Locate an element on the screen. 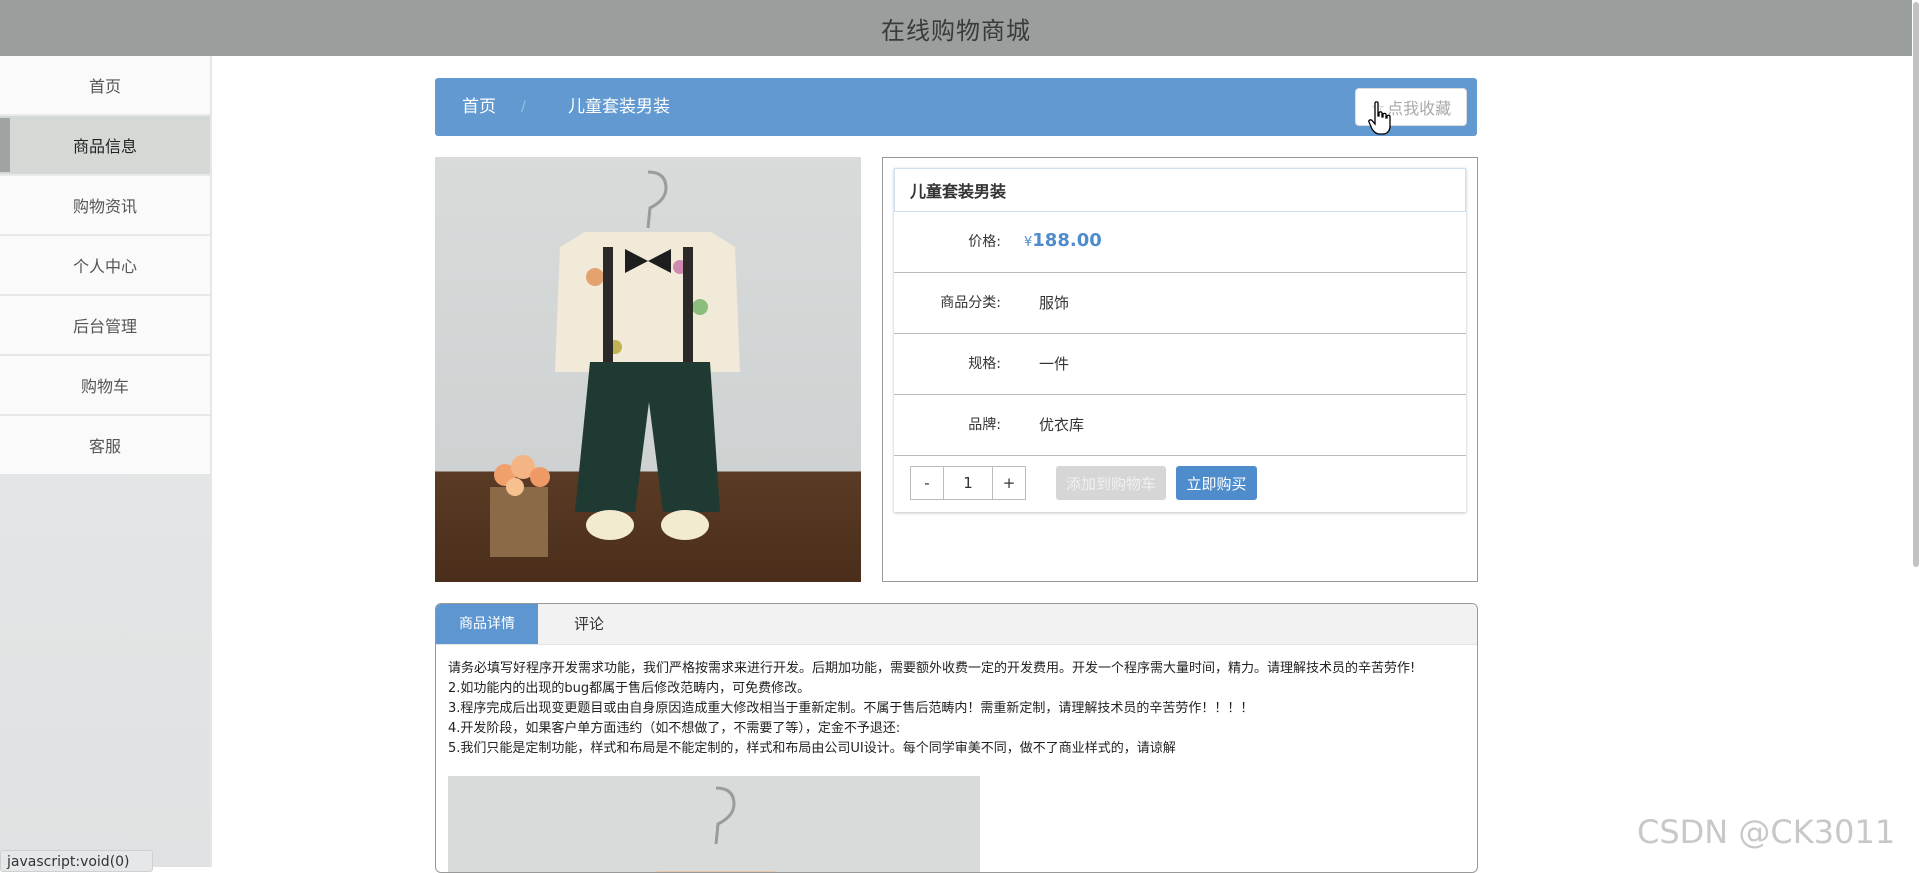  sidebar-item-admin: 后台管理 is located at coordinates (105, 325).